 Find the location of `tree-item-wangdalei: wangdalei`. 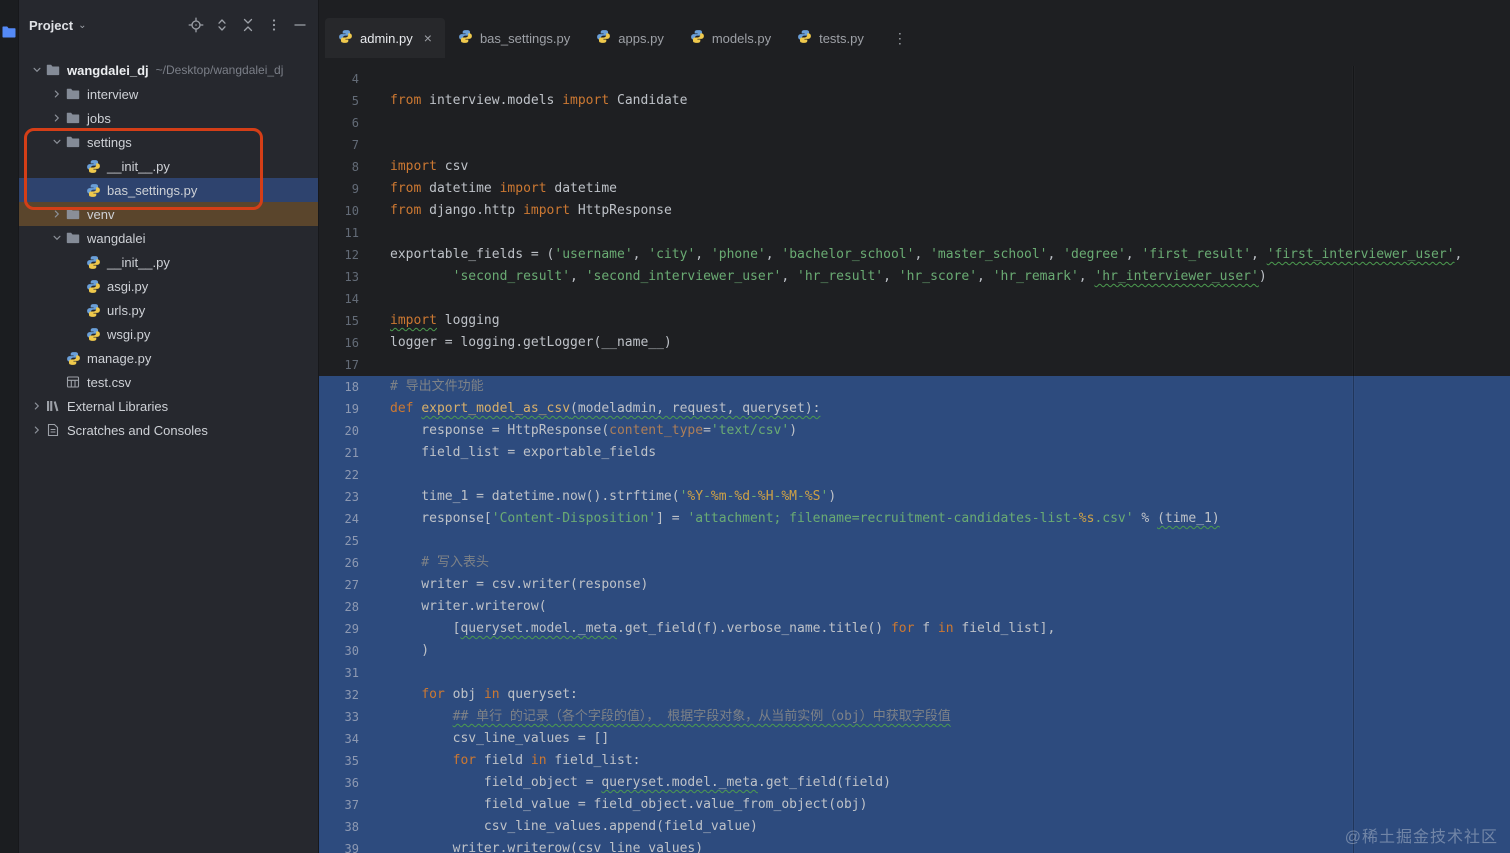

tree-item-wangdalei: wangdalei is located at coordinates (168, 238).